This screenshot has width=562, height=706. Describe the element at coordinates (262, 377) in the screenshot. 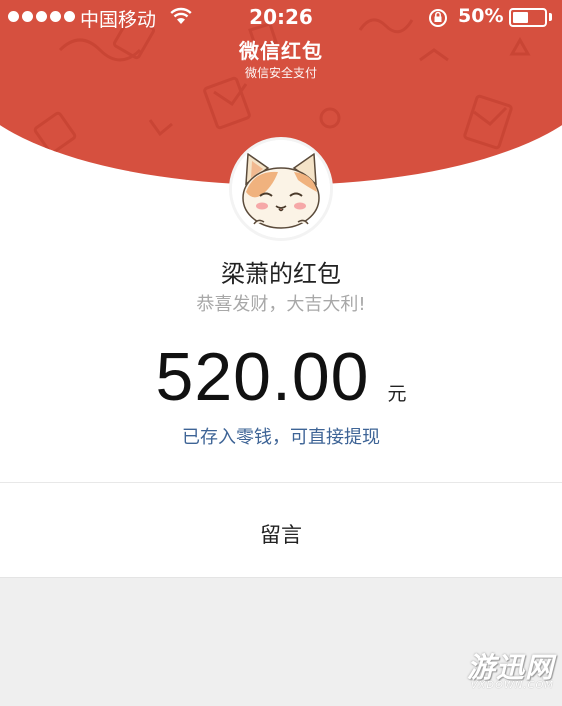

I see `amount-value: 520.00` at that location.